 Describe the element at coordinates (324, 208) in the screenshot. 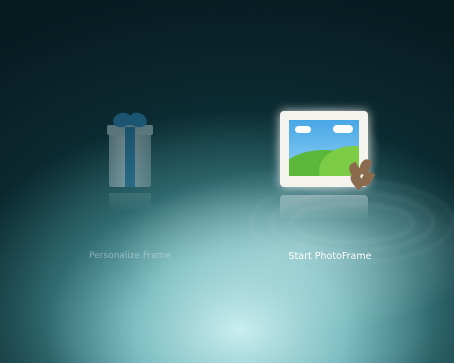

I see `photo-frame-icon-reflection` at that location.